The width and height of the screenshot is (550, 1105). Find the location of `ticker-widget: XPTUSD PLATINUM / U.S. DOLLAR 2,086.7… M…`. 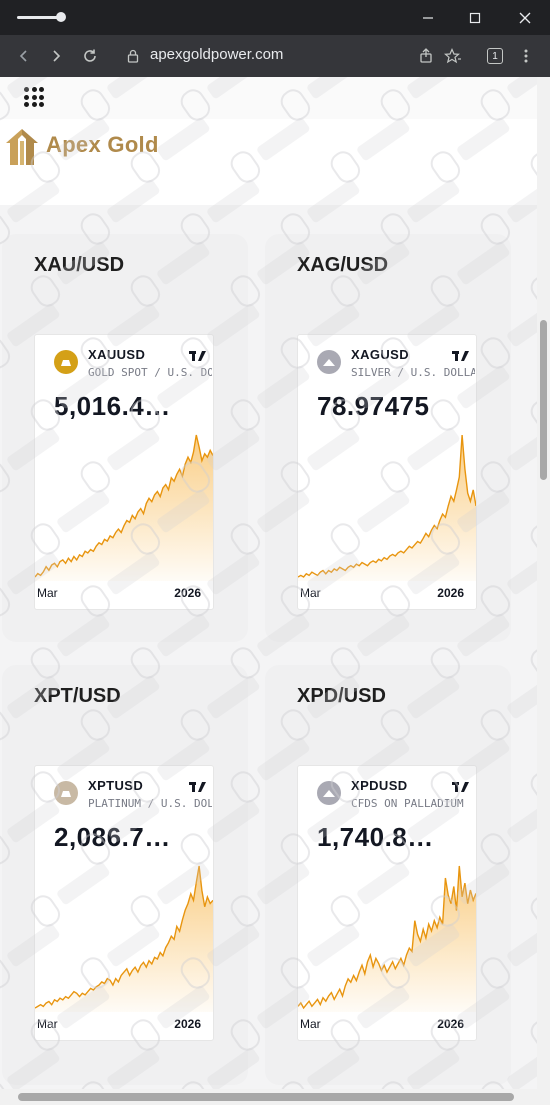

ticker-widget: XPTUSD PLATINUM / U.S. DOLLAR 2,086.7… M… is located at coordinates (124, 903).